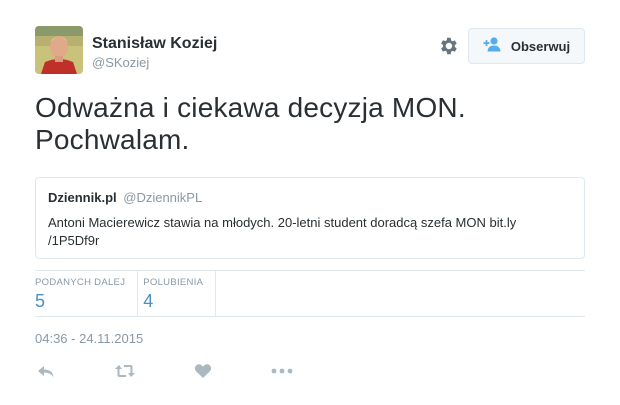  Describe the element at coordinates (282, 371) in the screenshot. I see `more-icon` at that location.